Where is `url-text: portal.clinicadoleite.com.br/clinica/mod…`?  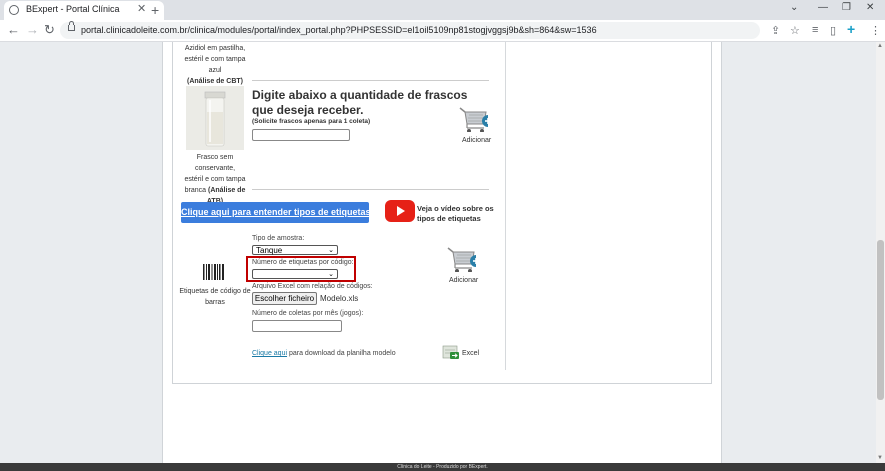 url-text: portal.clinicadoleite.com.br/clinica/mod… is located at coordinates (339, 30).